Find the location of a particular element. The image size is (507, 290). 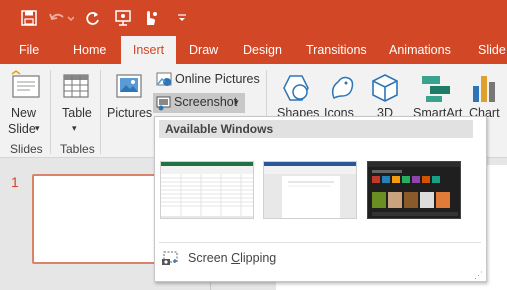

new-slide-caret: ▾ is located at coordinates (37, 128).